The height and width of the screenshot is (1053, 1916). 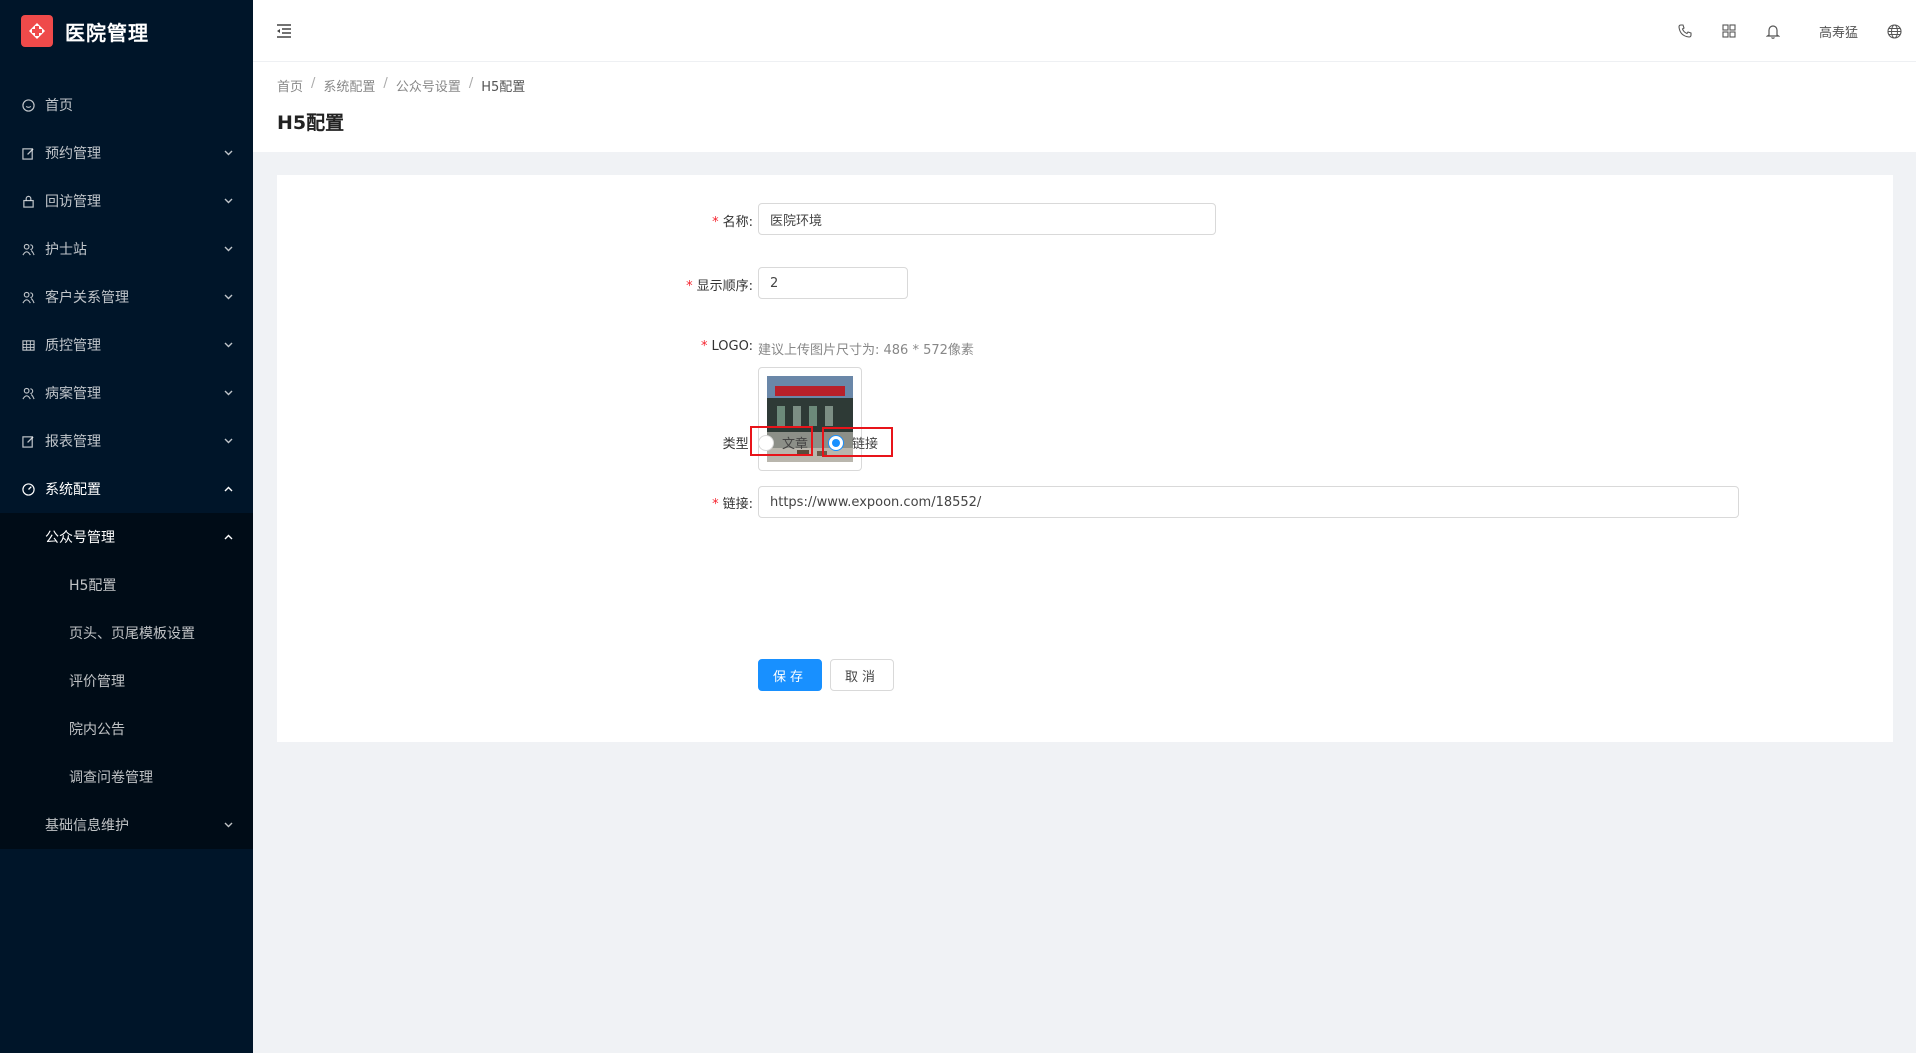 I want to click on bell-icon, so click(x=1773, y=31).